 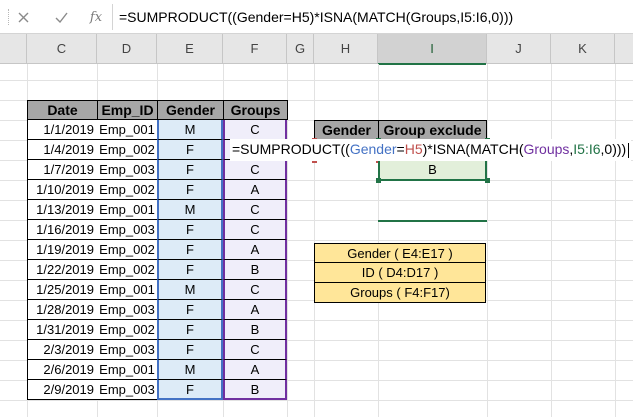 What do you see at coordinates (519, 49) in the screenshot?
I see `column-header-j: J` at bounding box center [519, 49].